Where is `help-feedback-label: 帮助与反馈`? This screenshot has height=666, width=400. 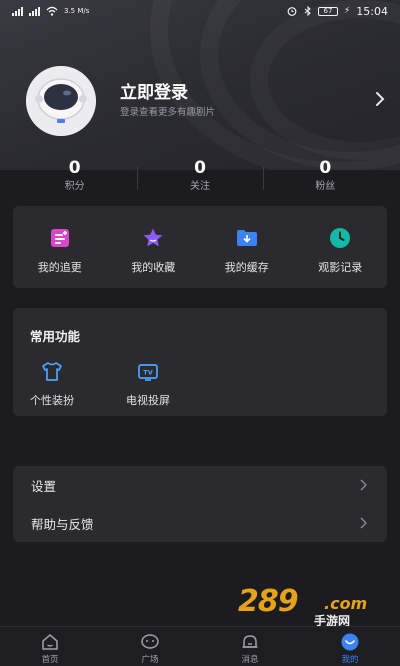
help-feedback-label: 帮助与反馈 is located at coordinates (62, 524).